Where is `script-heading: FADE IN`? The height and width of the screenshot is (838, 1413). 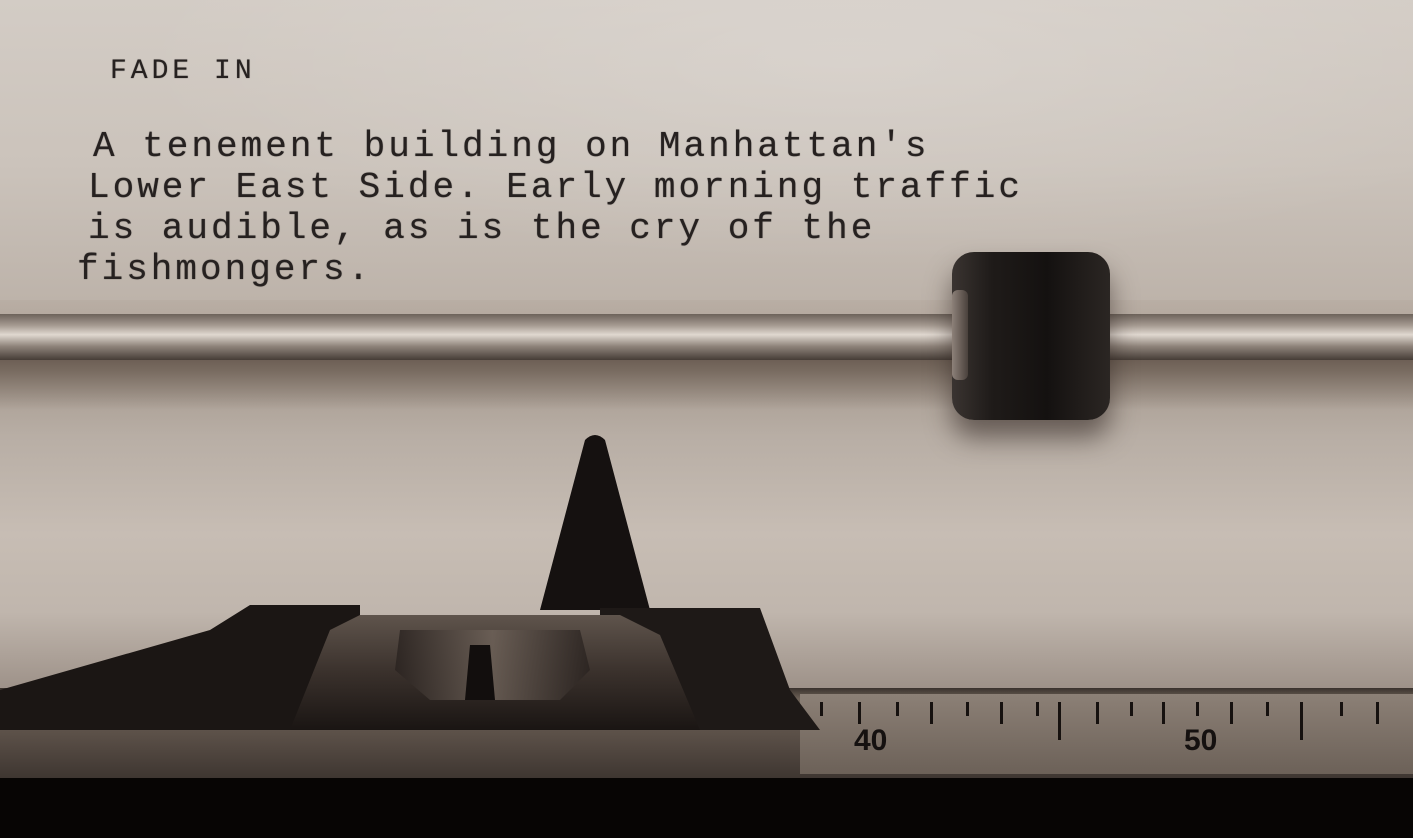 script-heading: FADE IN is located at coordinates (183, 71).